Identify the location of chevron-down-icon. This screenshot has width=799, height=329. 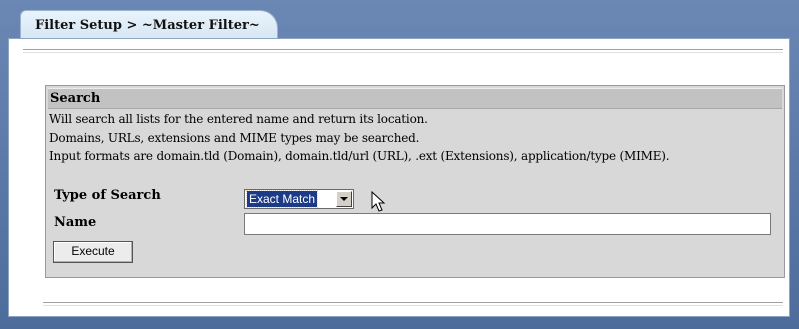
(344, 199).